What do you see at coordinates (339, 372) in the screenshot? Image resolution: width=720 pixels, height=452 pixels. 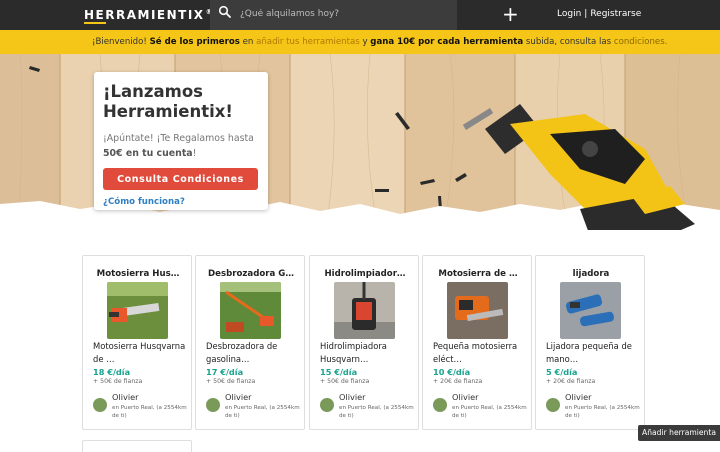 I see `listing-price: 15 €/día` at bounding box center [339, 372].